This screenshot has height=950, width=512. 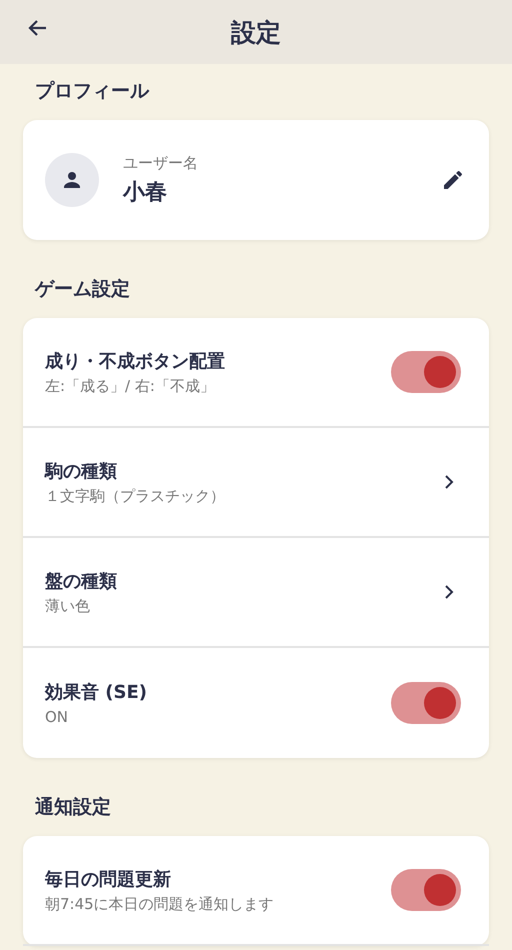 I want to click on setting-value: 薄い色, so click(x=68, y=606).